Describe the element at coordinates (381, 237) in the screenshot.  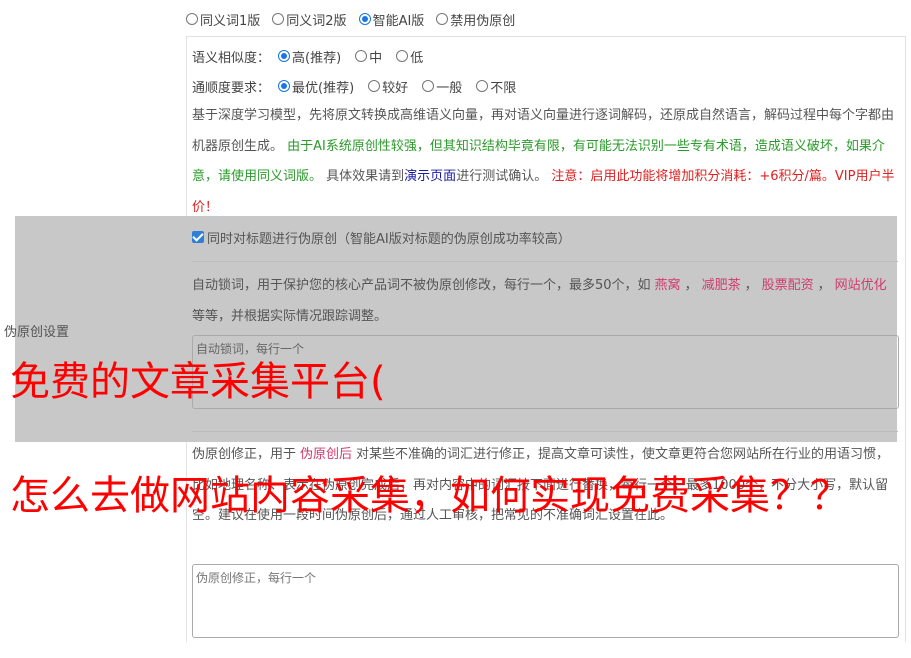
I see `title-pseudo-original-checkbox-row: 同时对标题进行伪原创（智能AI版对标题的伪原创成功率较高）` at that location.